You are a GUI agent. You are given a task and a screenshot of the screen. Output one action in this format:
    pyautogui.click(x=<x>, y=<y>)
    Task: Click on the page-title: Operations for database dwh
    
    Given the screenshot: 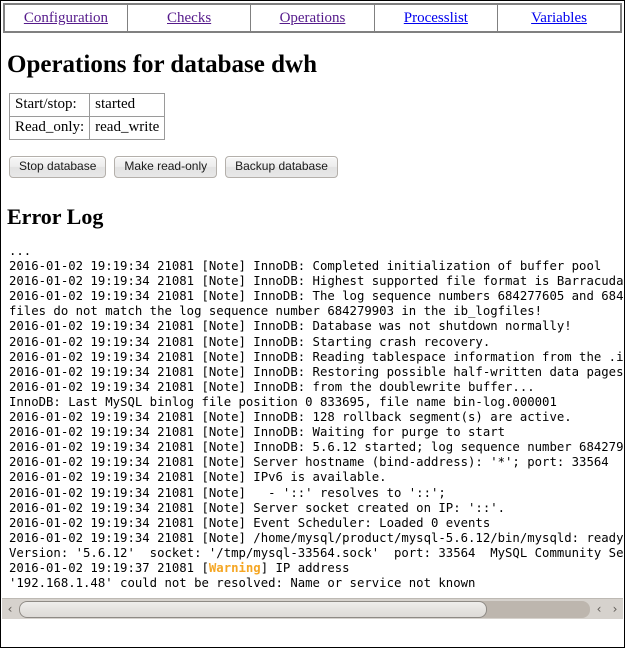 What is the action you would take?
    pyautogui.click(x=162, y=64)
    